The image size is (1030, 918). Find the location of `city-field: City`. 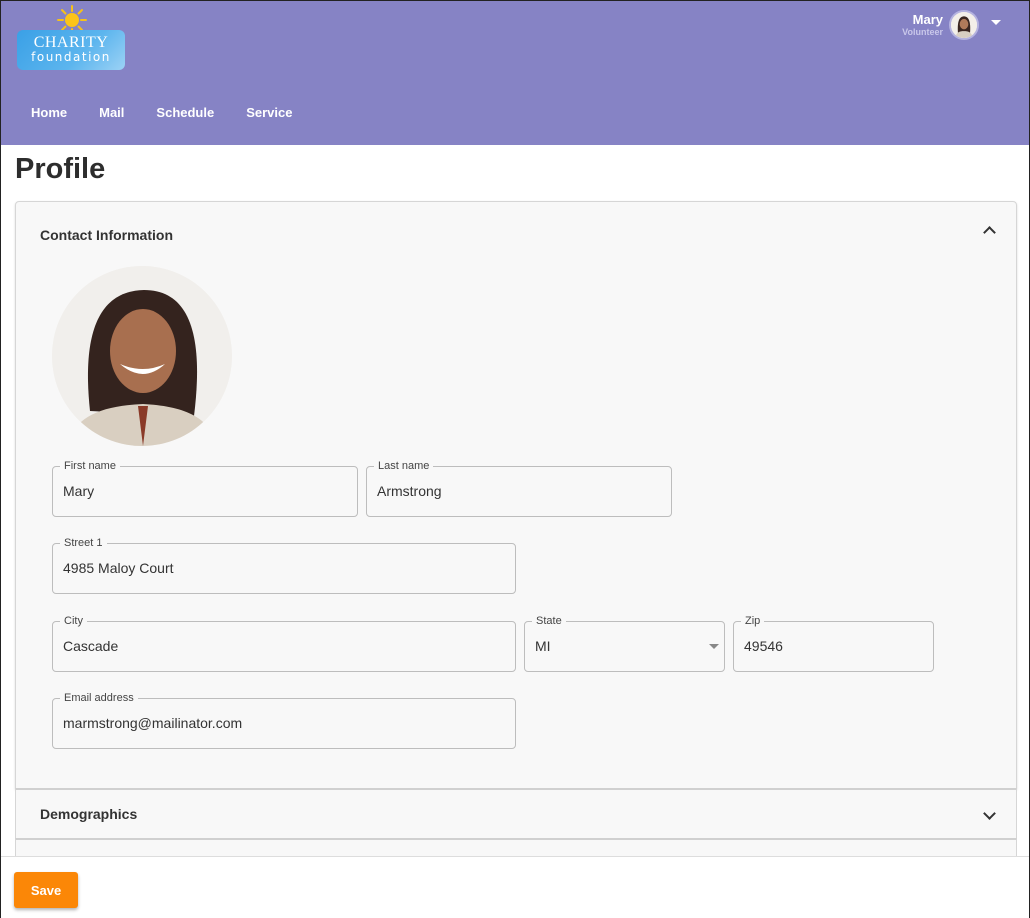

city-field: City is located at coordinates (284, 643).